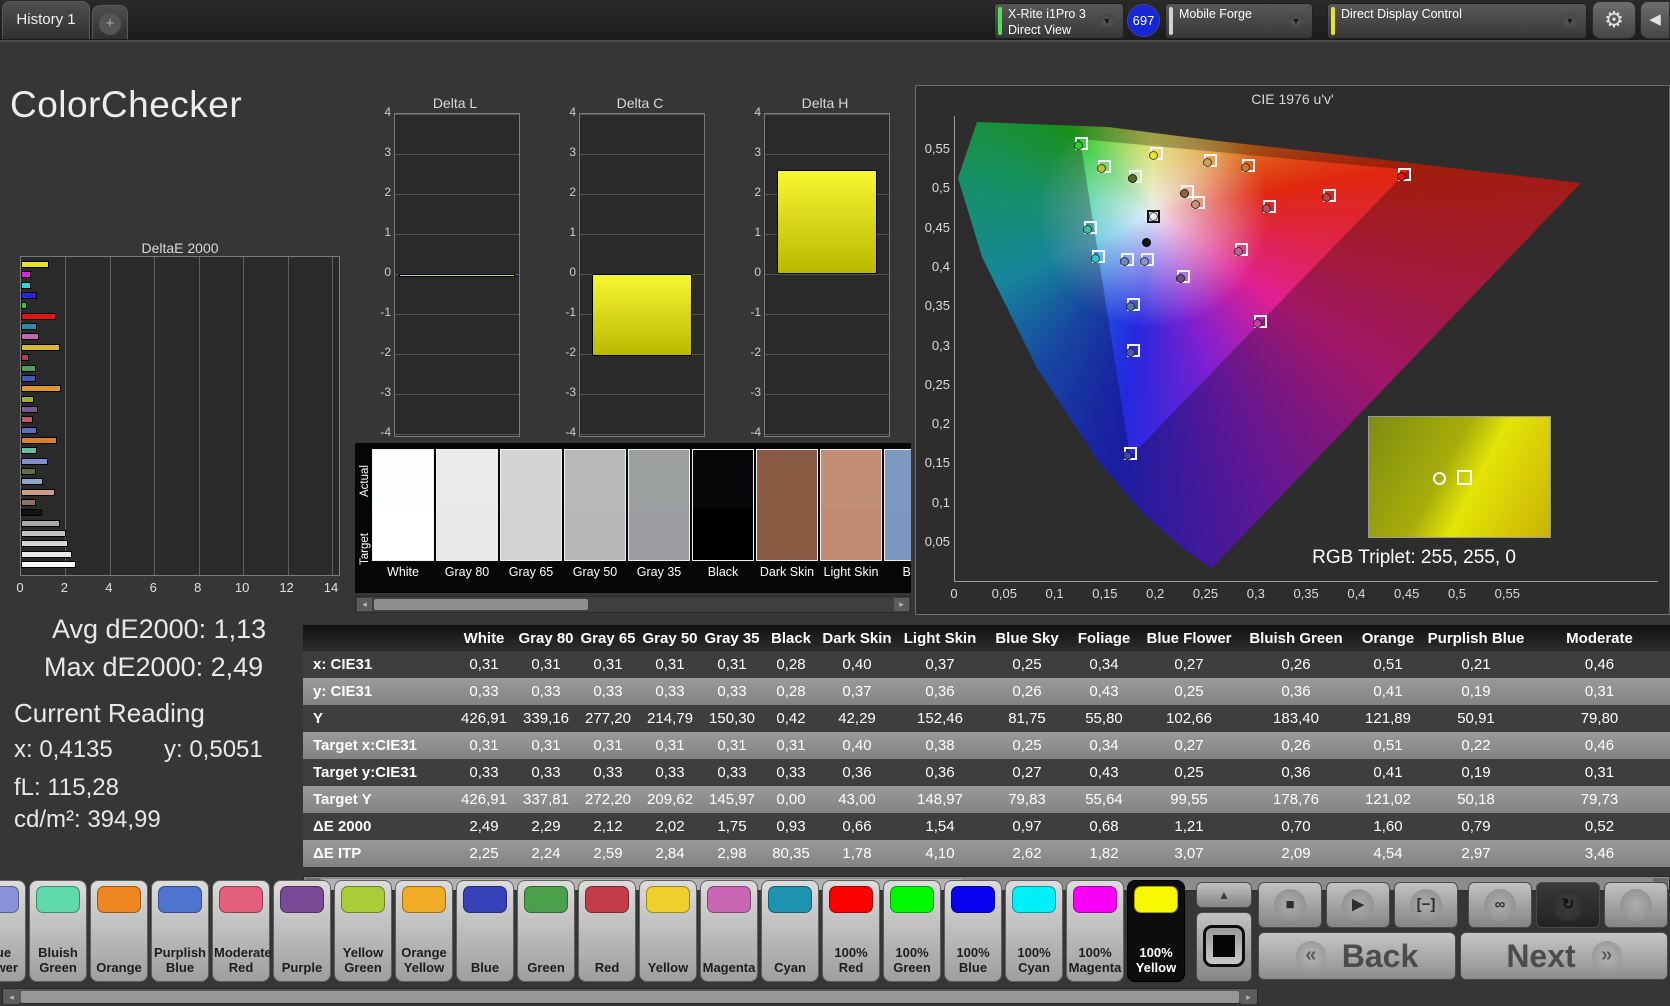 The width and height of the screenshot is (1670, 1006). I want to click on swatch-target, so click(723, 534).